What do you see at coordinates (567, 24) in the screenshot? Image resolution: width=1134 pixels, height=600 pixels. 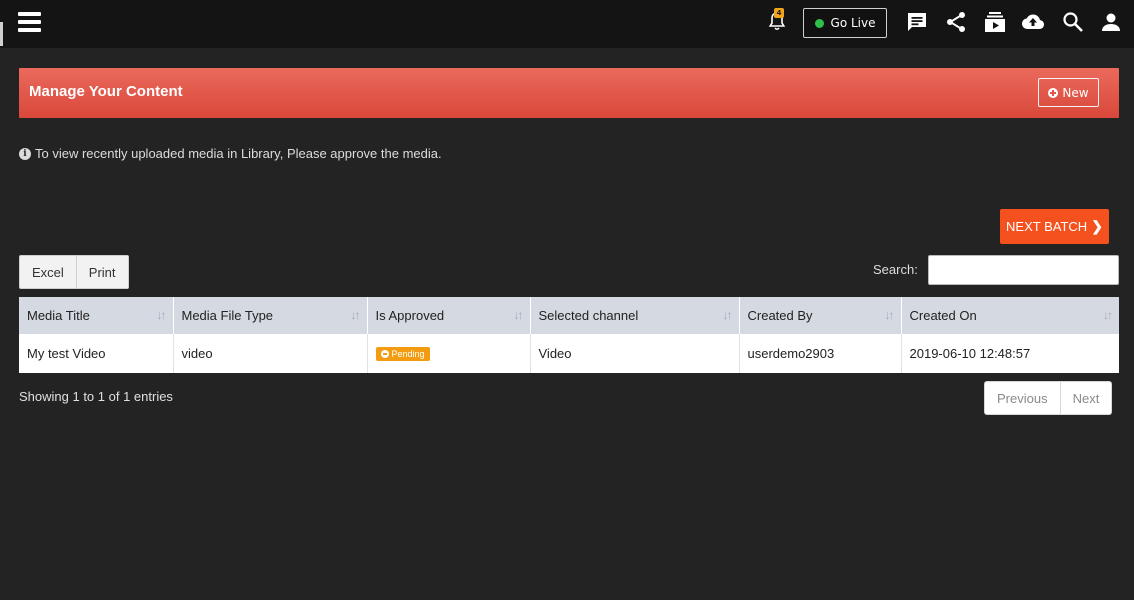 I see `top-navbar: 4 Go Live` at bounding box center [567, 24].